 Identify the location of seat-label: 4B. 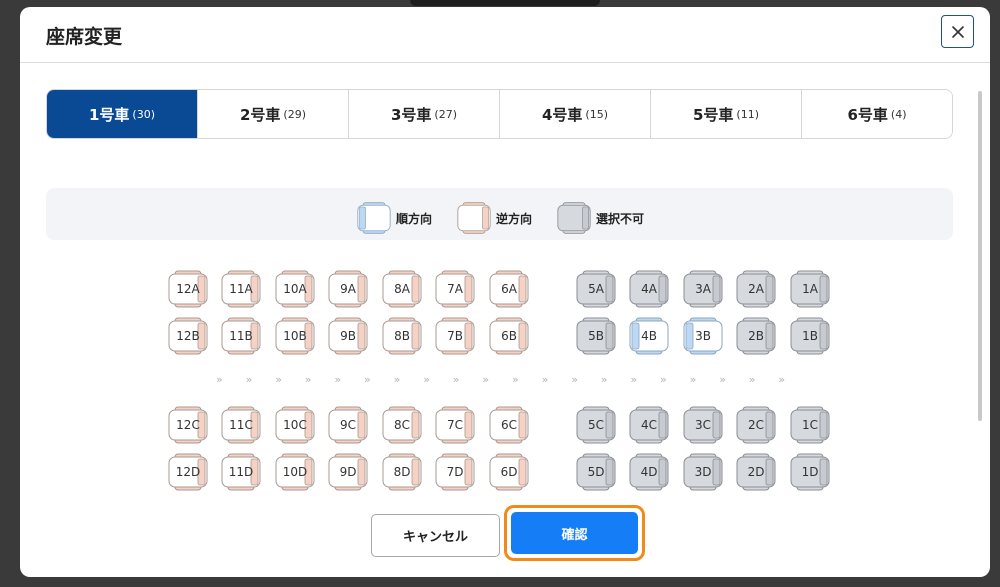
(649, 336).